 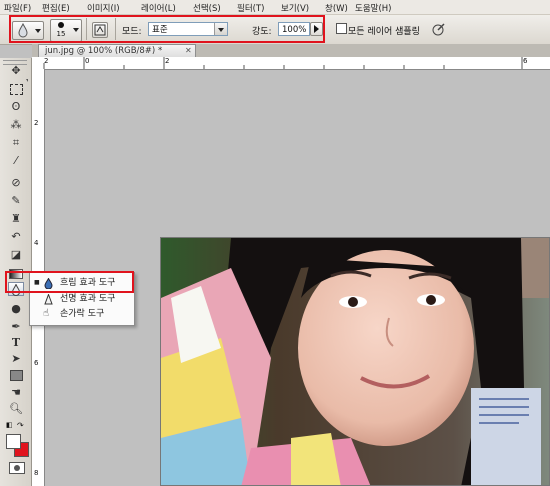 What do you see at coordinates (17, 468) in the screenshot?
I see `quick-mask-icon` at bounding box center [17, 468].